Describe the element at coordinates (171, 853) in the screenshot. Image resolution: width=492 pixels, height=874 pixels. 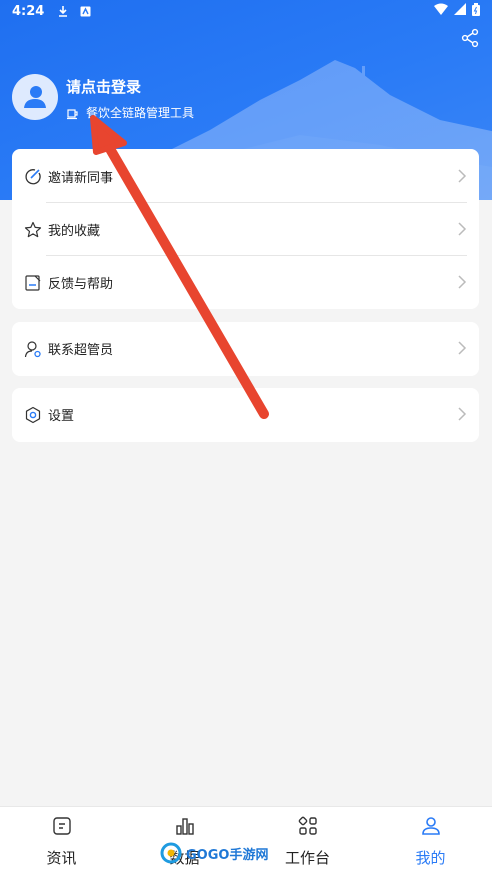
I see `watermark-logo-icon` at that location.